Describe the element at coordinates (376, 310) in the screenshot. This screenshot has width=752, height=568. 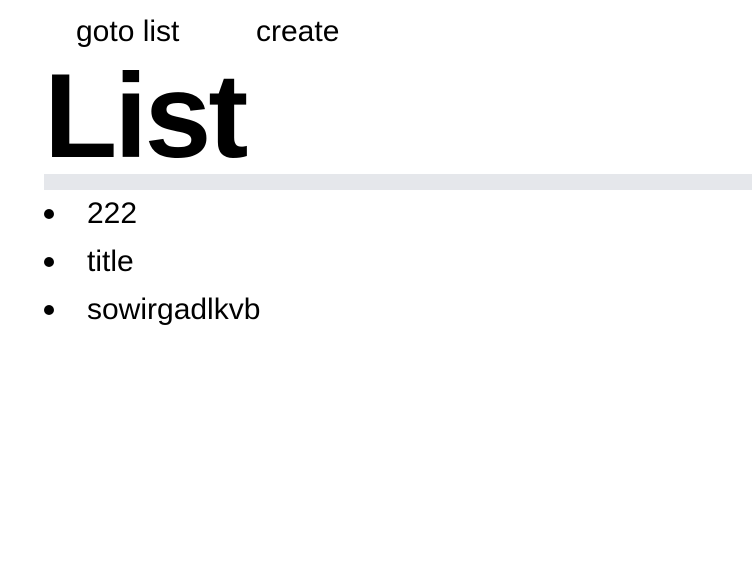
I see `list-item: sowirgadlkvb` at that location.